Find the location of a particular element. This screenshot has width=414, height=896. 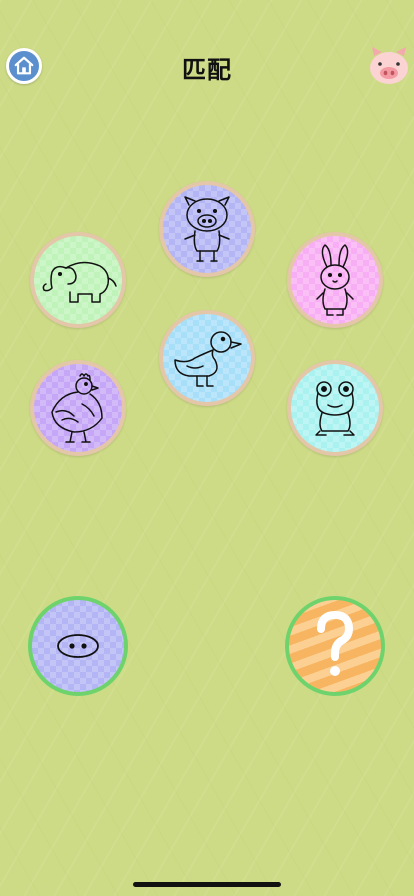

page-title: 匹配 is located at coordinates (207, 70).